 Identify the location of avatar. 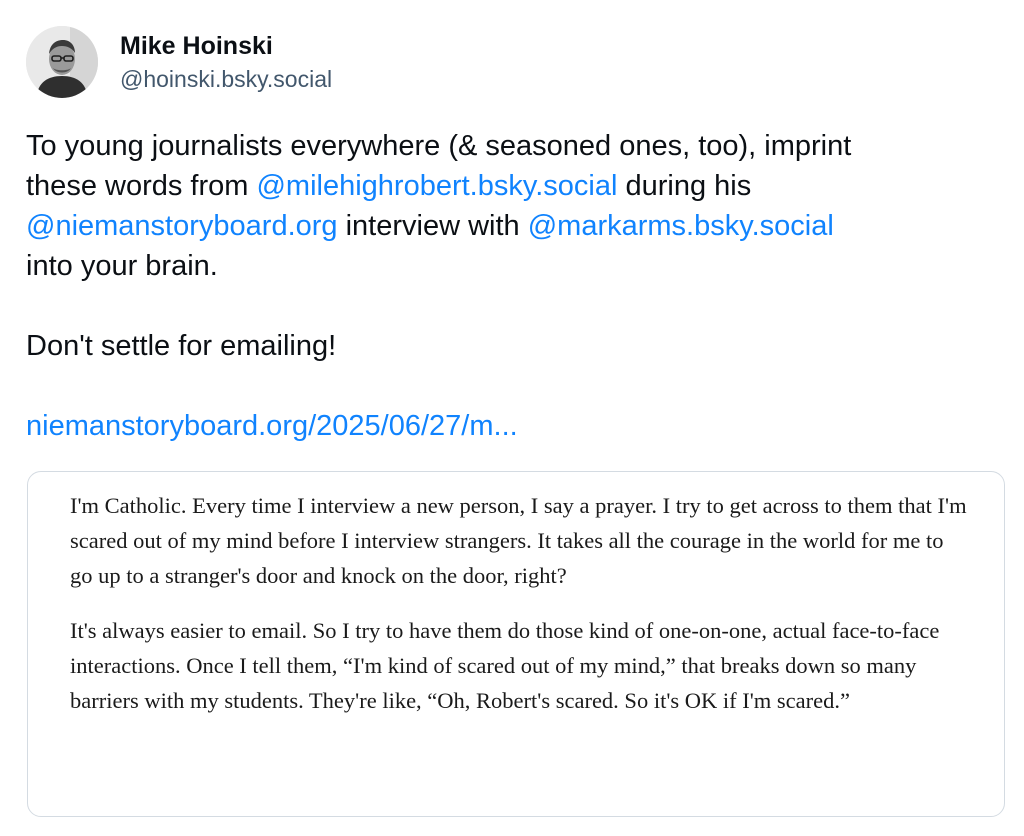
(62, 62).